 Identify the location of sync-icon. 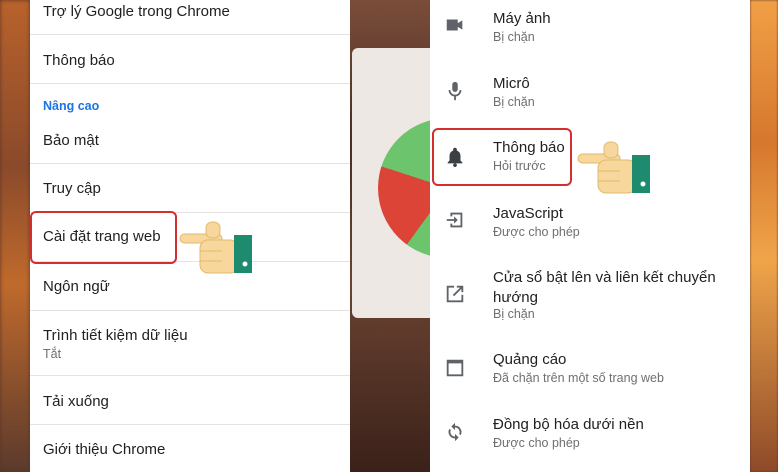
(455, 432).